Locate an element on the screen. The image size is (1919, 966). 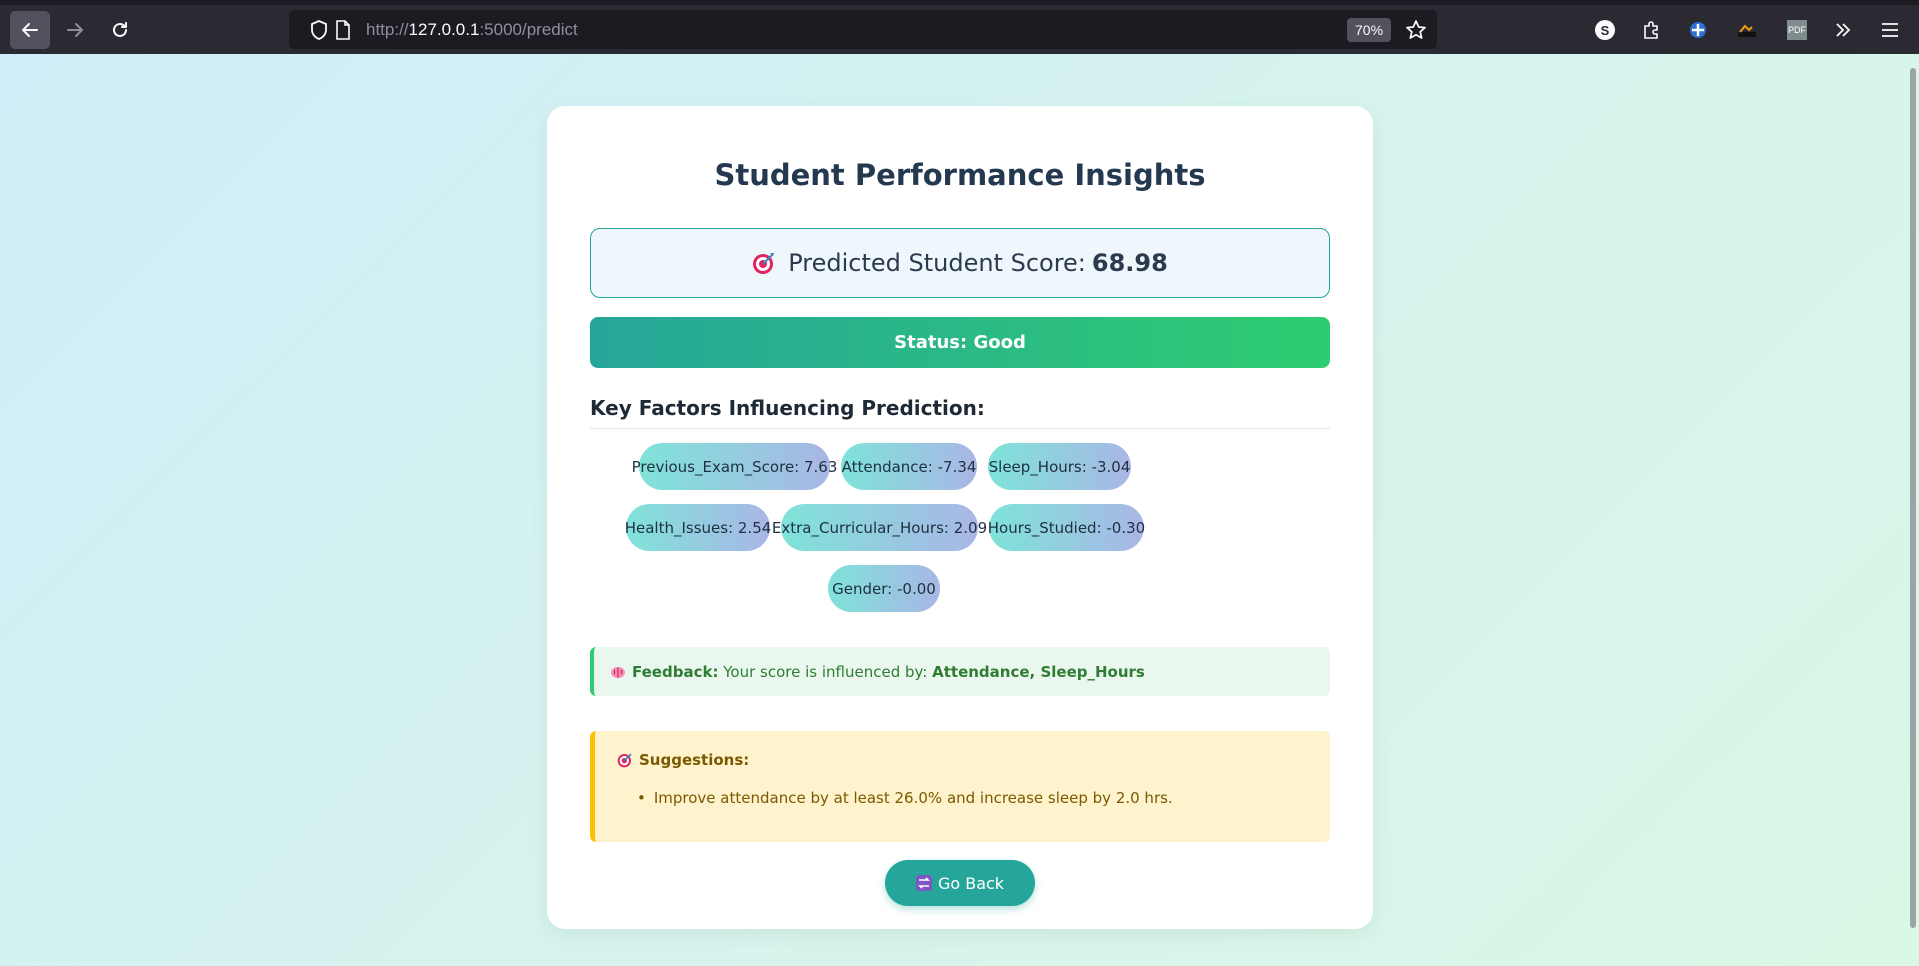
shield-icon is located at coordinates (319, 30).